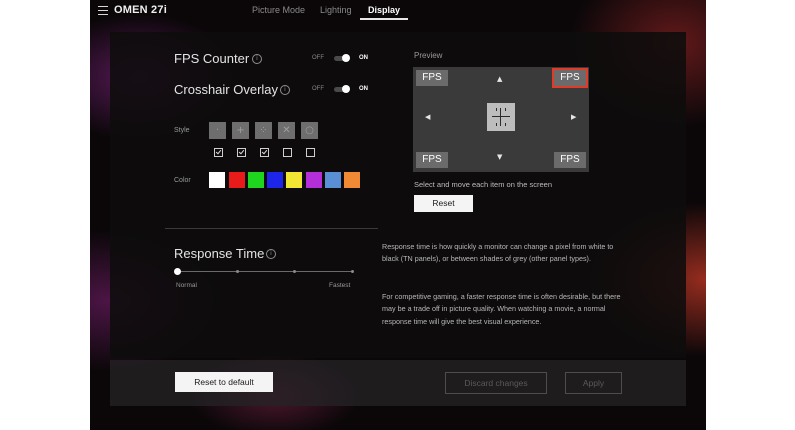 The height and width of the screenshot is (430, 795). Describe the element at coordinates (443, 203) in the screenshot. I see `preview-reset-button: Reset` at that location.